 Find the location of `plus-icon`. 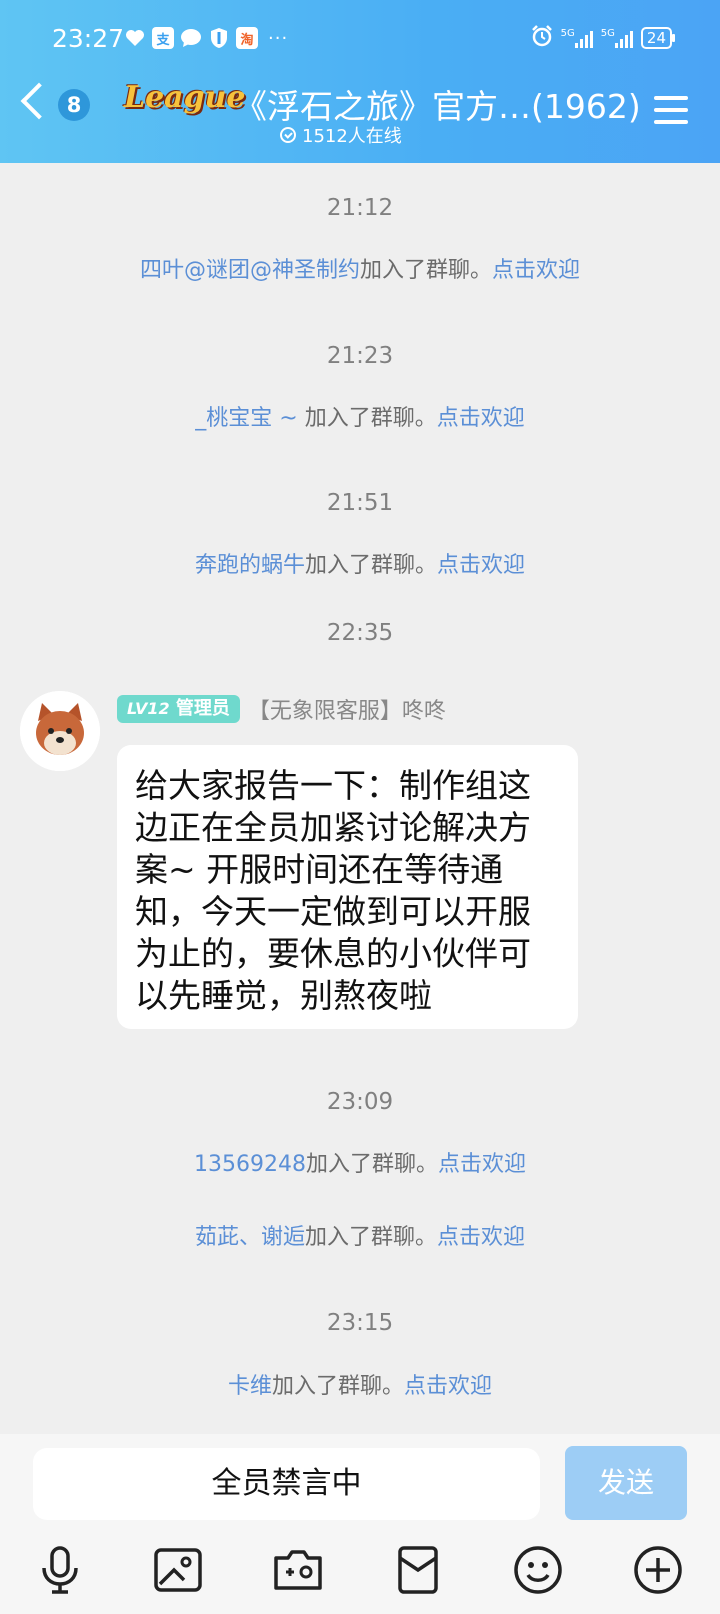

plus-icon is located at coordinates (658, 1570).